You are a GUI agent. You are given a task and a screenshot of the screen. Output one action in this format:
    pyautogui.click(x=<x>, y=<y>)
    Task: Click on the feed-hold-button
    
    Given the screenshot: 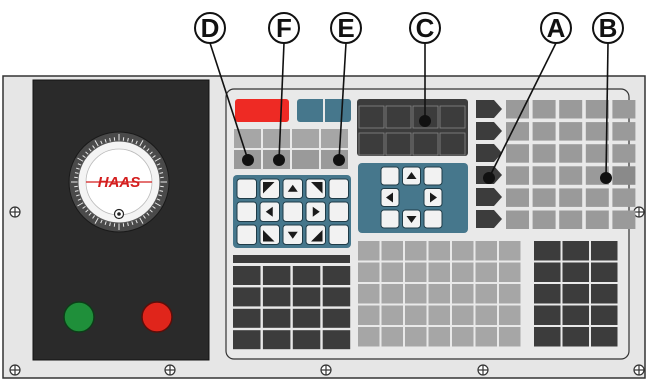 What is the action you would take?
    pyautogui.click(x=157, y=317)
    